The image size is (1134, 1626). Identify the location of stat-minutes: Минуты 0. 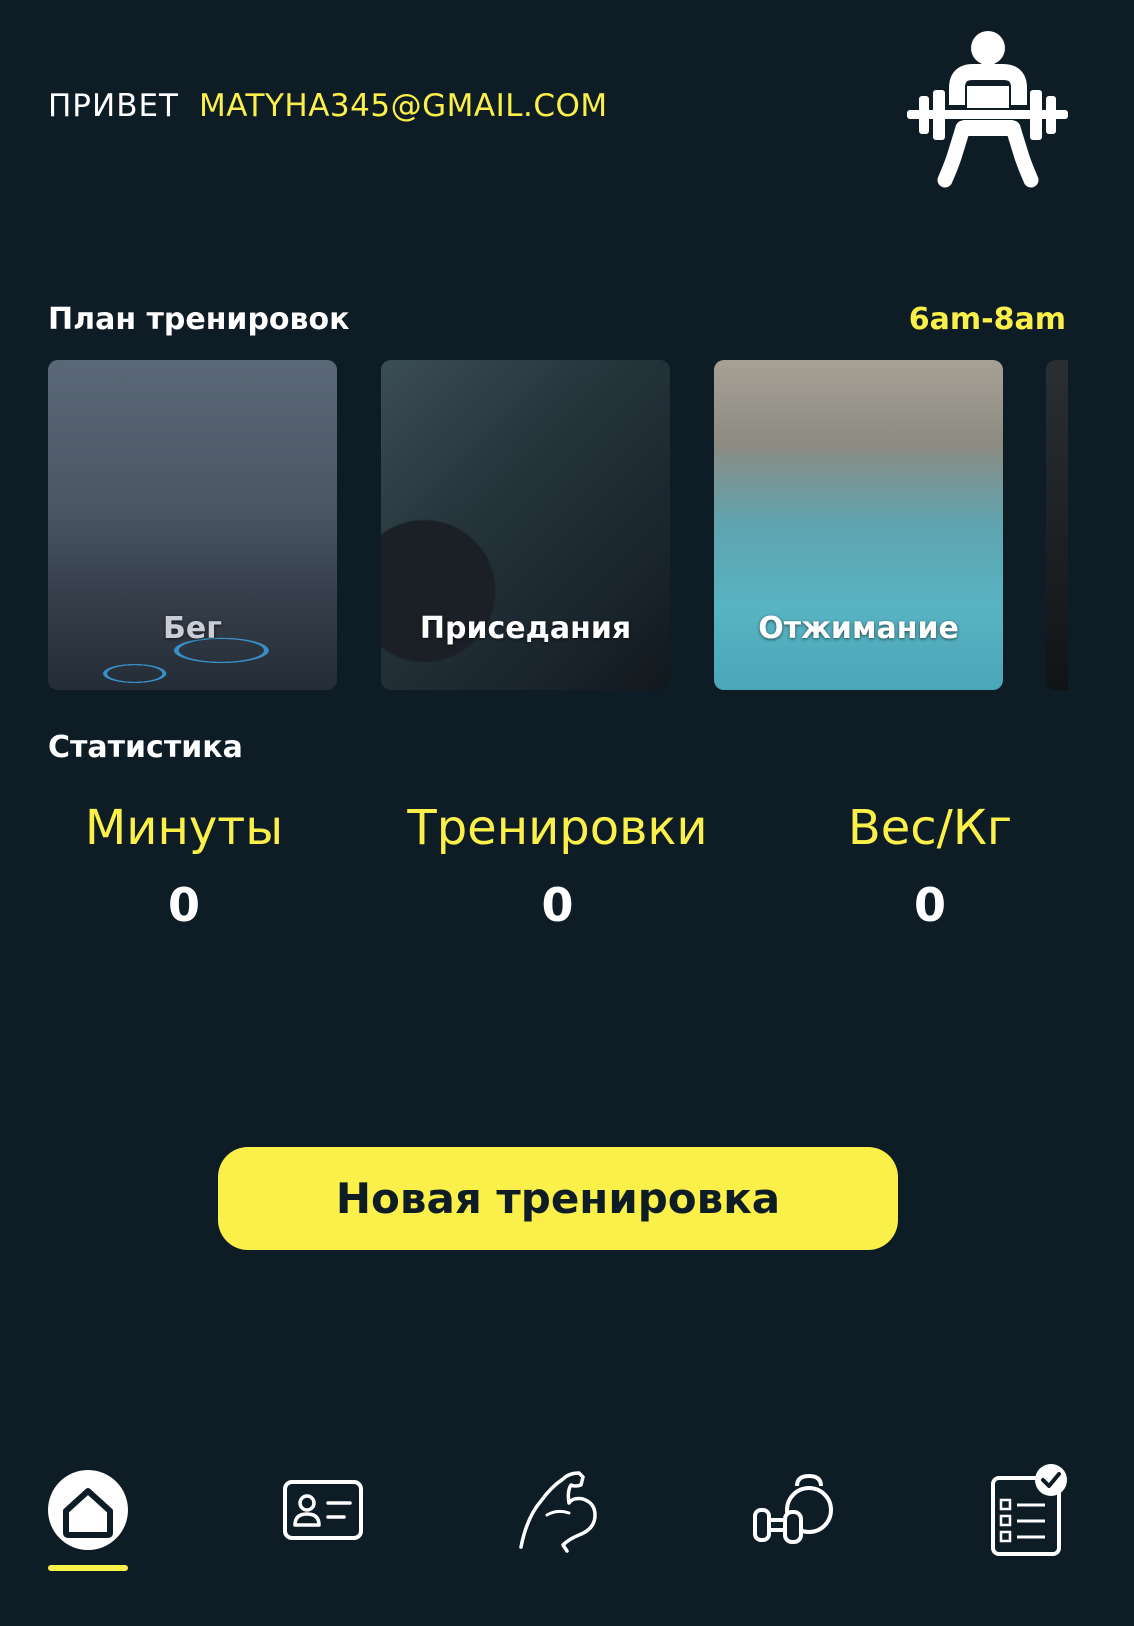
(184, 866).